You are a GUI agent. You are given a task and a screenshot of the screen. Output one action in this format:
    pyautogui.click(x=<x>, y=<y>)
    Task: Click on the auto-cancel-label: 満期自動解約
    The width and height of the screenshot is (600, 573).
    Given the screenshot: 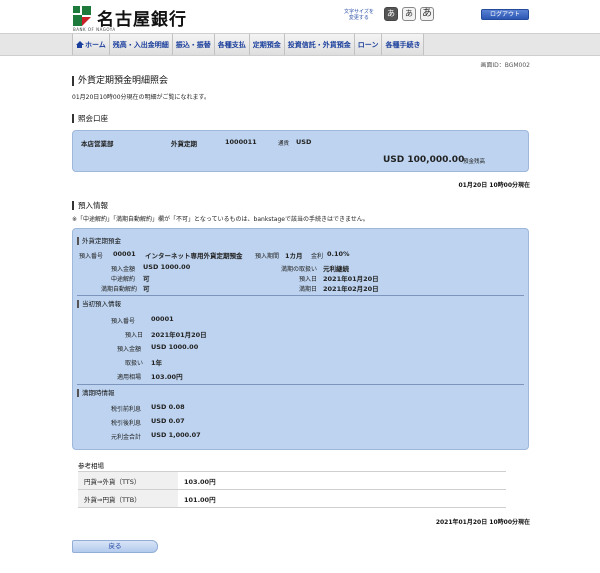 What is the action you would take?
    pyautogui.click(x=119, y=289)
    